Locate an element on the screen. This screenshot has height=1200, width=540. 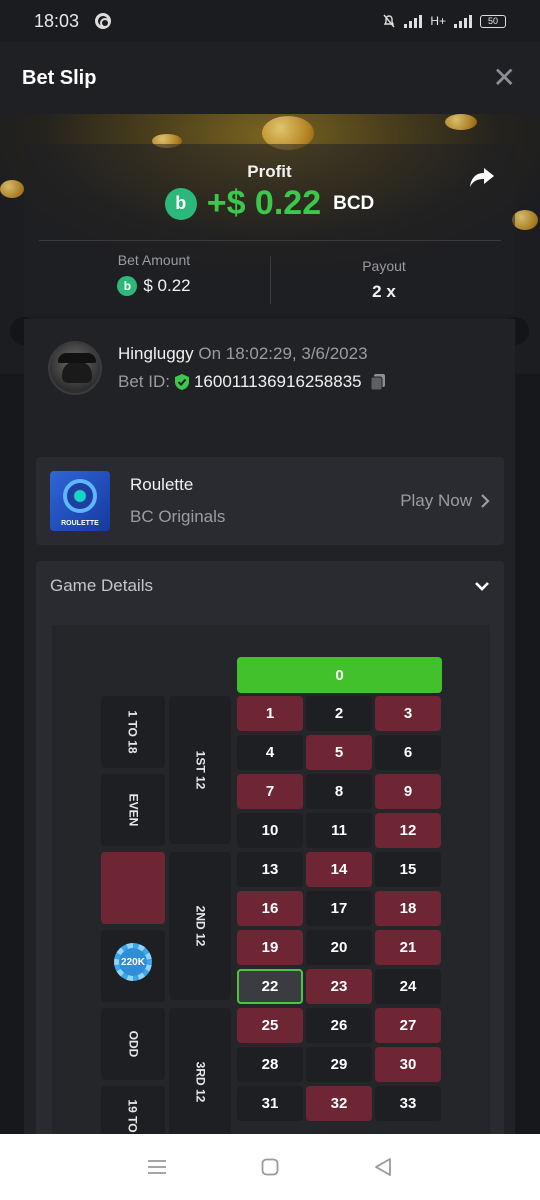
back-nav-icon is located at coordinates (383, 1167).